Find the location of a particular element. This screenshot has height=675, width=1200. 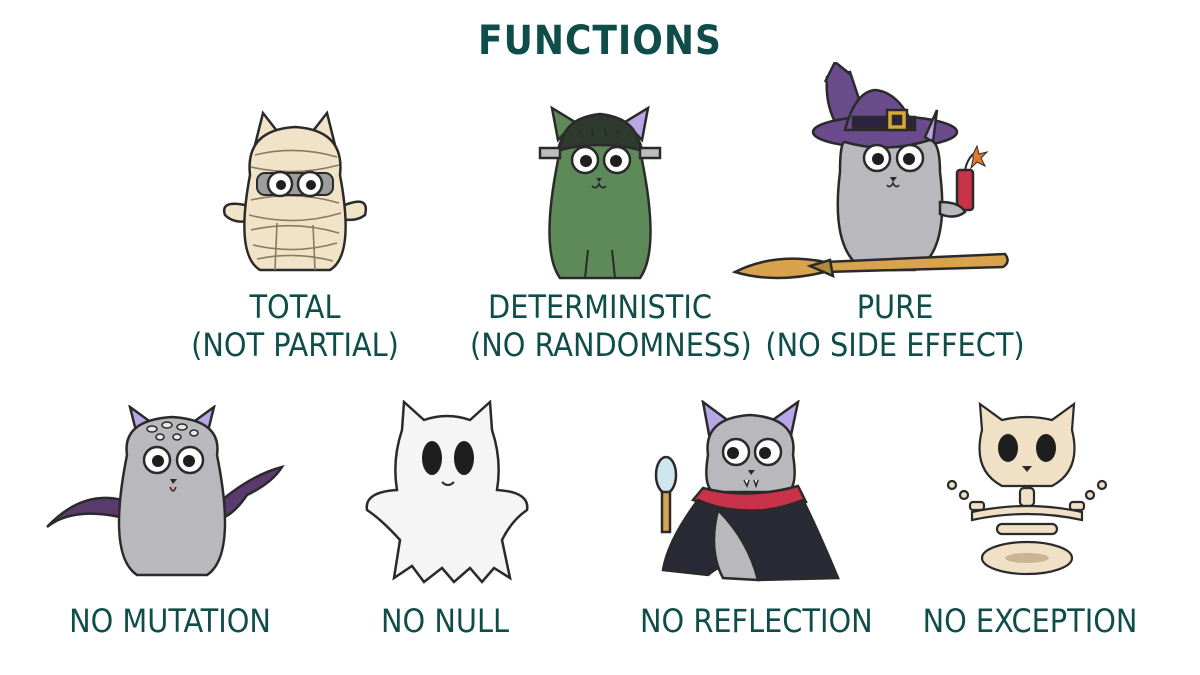

mummy-cat-icon is located at coordinates (295, 191).